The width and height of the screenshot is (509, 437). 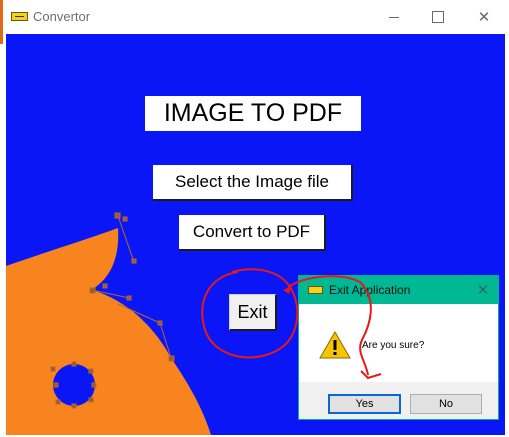 What do you see at coordinates (1, 22) in the screenshot?
I see `window-edge-accent` at bounding box center [1, 22].